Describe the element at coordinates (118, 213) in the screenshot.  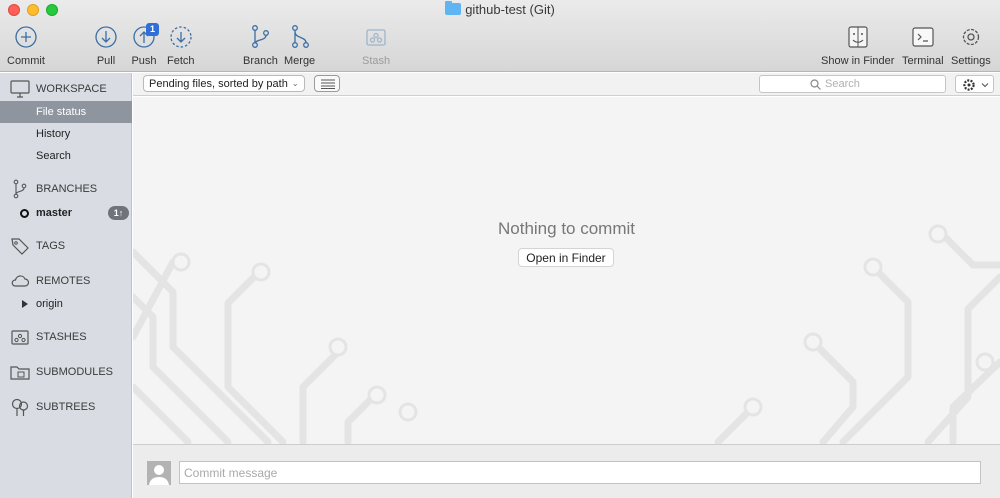
I see `ahead-count-badge: 1↑` at that location.